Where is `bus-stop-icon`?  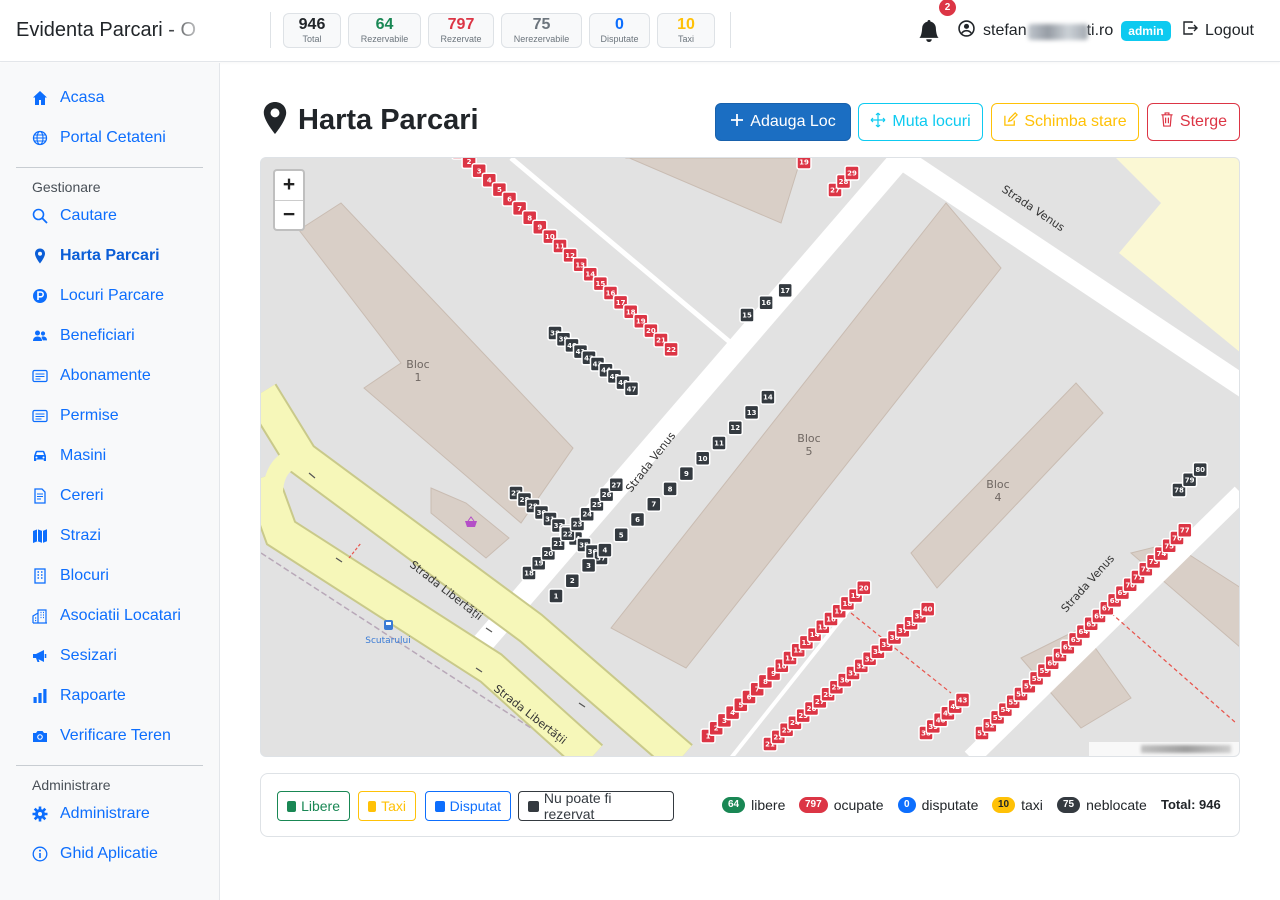
bus-stop-icon is located at coordinates (388, 625).